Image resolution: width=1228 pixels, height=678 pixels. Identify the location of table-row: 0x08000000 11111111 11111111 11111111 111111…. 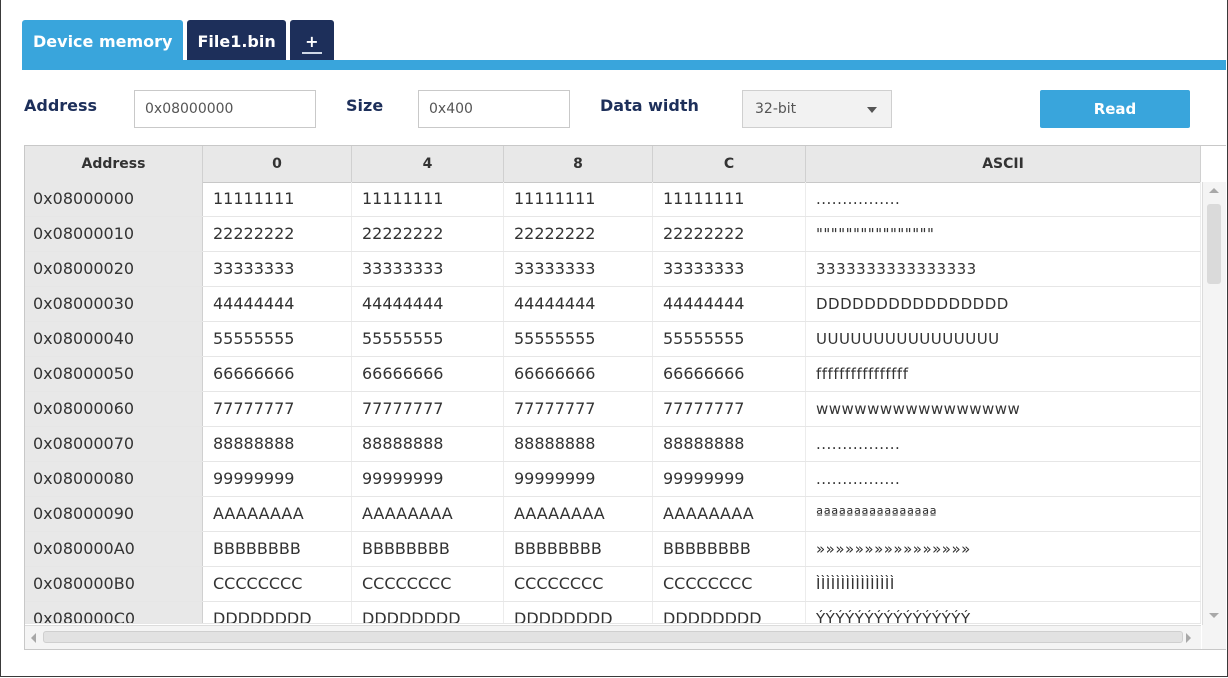
(613, 199).